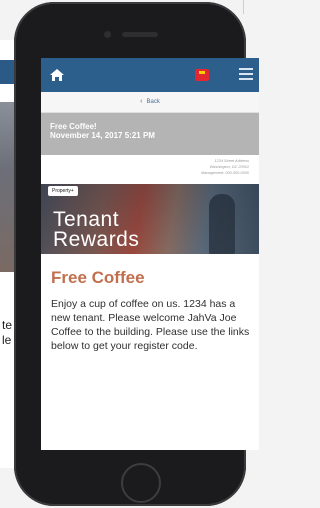 This screenshot has width=320, height=508. Describe the element at coordinates (202, 75) in the screenshot. I see `flag-icon` at that location.